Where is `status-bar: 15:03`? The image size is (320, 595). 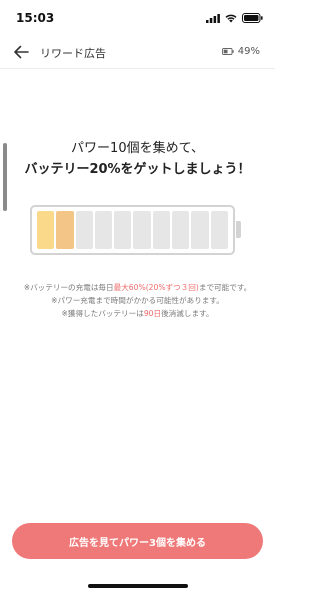
status-bar: 15:03 is located at coordinates (137, 18).